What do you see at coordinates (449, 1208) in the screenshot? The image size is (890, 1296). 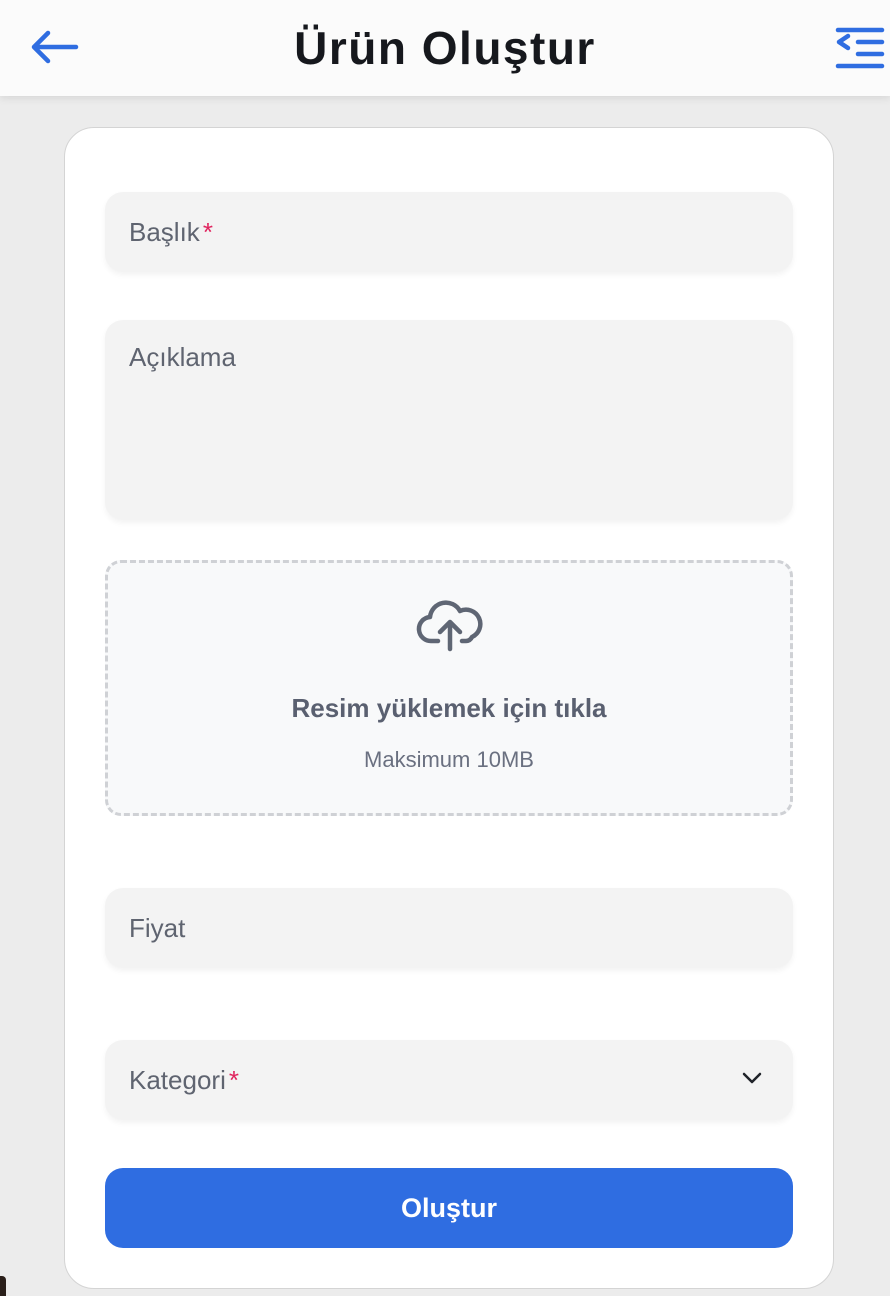 I see `create-button: Oluştur` at bounding box center [449, 1208].